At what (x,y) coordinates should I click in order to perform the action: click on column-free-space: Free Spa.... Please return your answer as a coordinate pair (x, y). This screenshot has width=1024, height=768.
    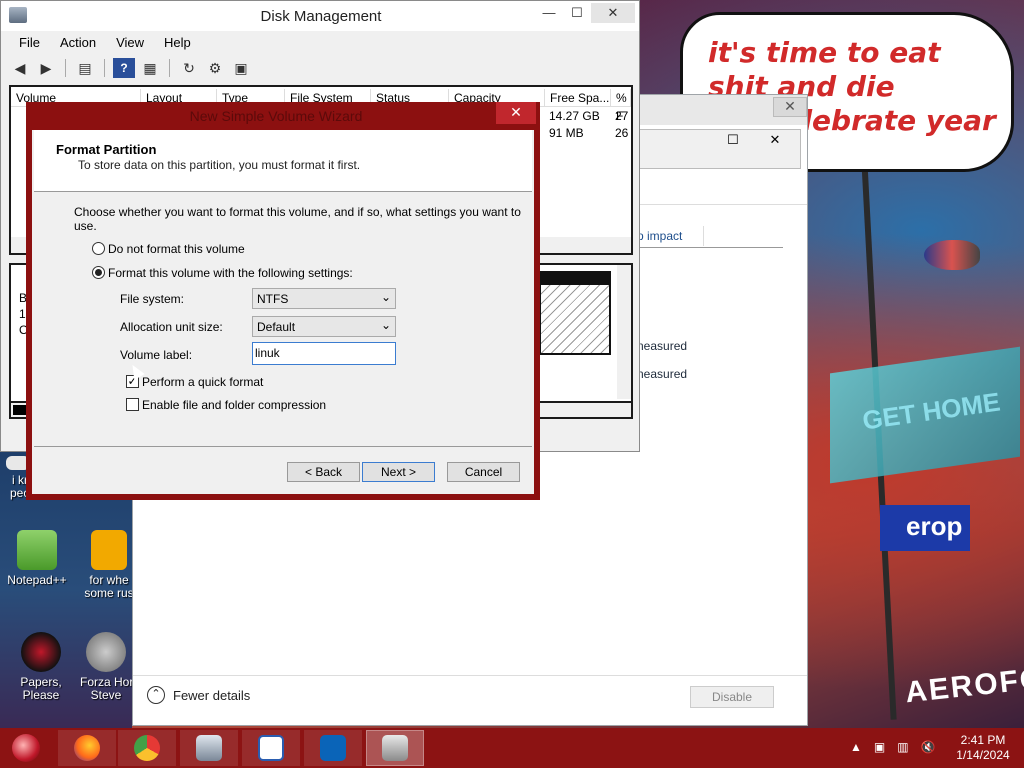
    Looking at the image, I should click on (578, 98).